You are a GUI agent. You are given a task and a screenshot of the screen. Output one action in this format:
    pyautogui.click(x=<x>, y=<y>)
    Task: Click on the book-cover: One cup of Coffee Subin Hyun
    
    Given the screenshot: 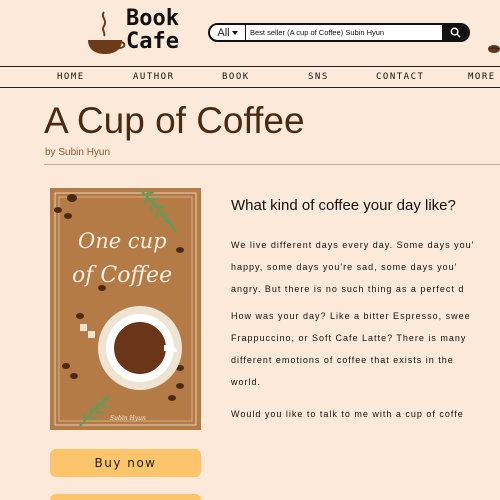 What is the action you would take?
    pyautogui.click(x=125, y=309)
    